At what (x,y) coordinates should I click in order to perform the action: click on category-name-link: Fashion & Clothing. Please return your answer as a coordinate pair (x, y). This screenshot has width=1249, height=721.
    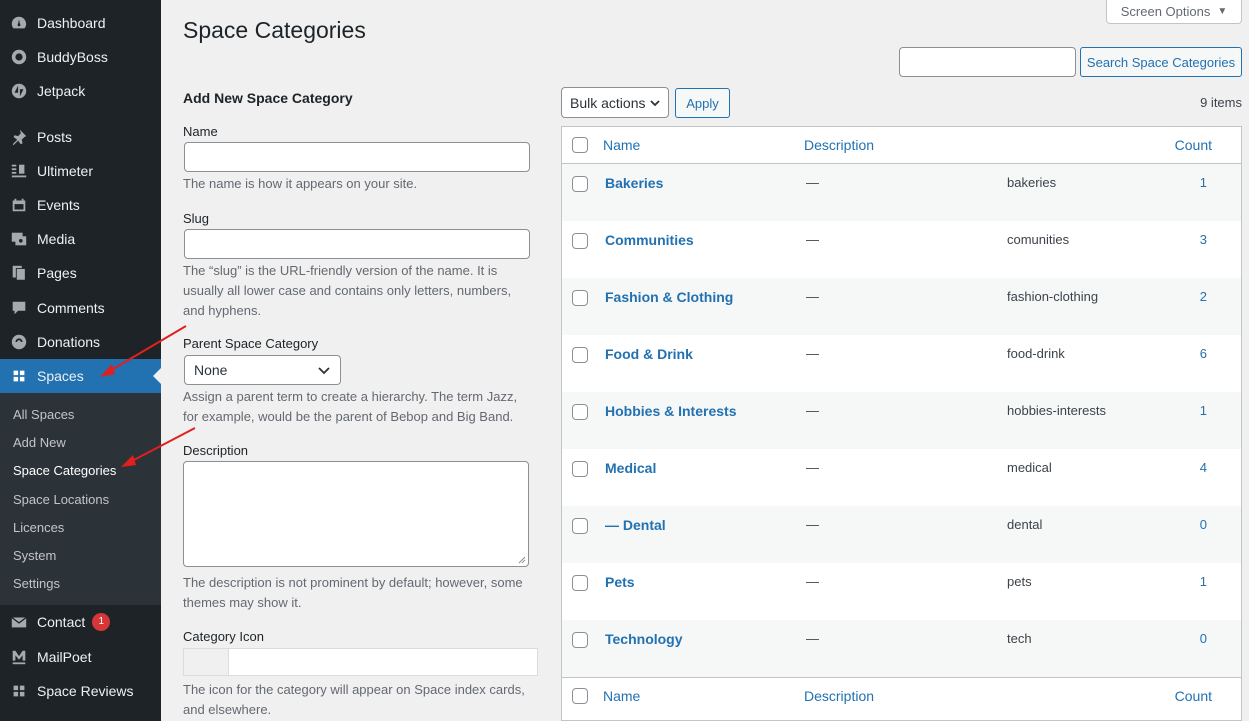
    Looking at the image, I should click on (669, 297).